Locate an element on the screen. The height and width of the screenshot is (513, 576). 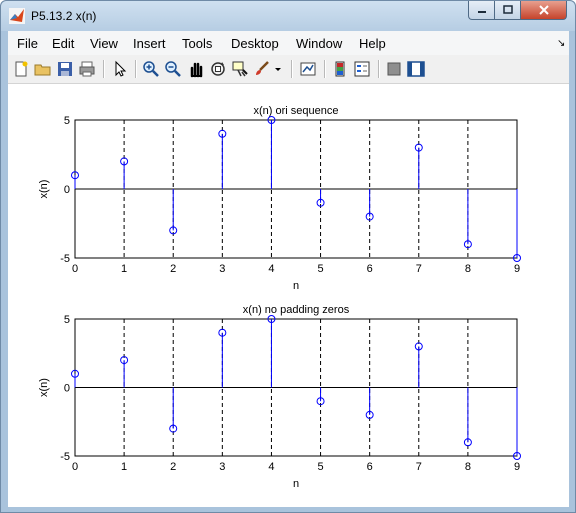
close-icon is located at coordinates (543, 10).